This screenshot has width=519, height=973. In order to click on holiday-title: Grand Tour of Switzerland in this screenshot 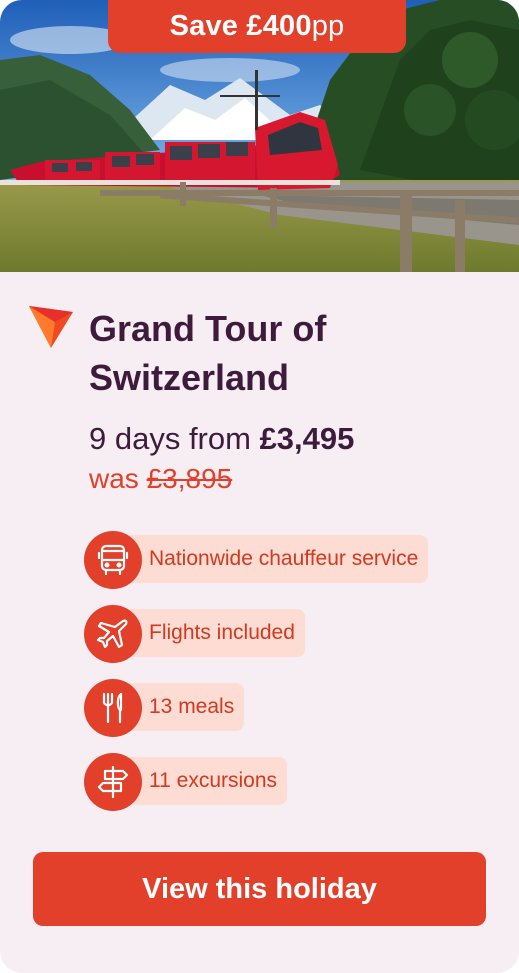, I will do `click(208, 353)`.